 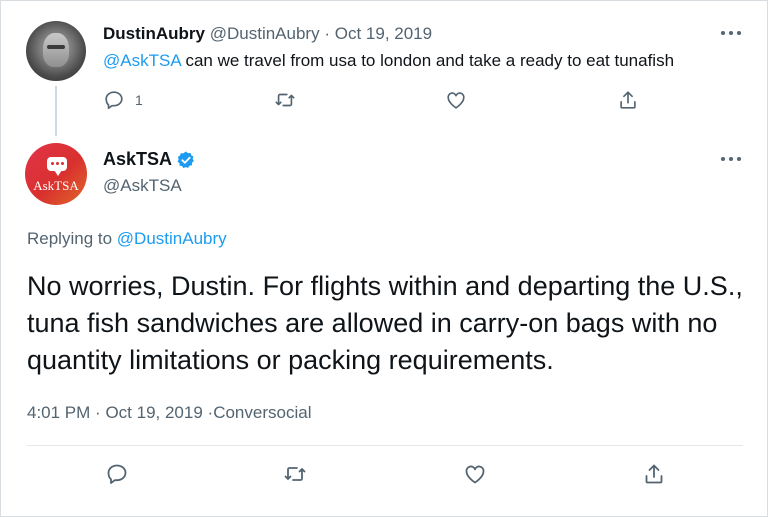 I want to click on verified-badge-icon, so click(x=185, y=159).